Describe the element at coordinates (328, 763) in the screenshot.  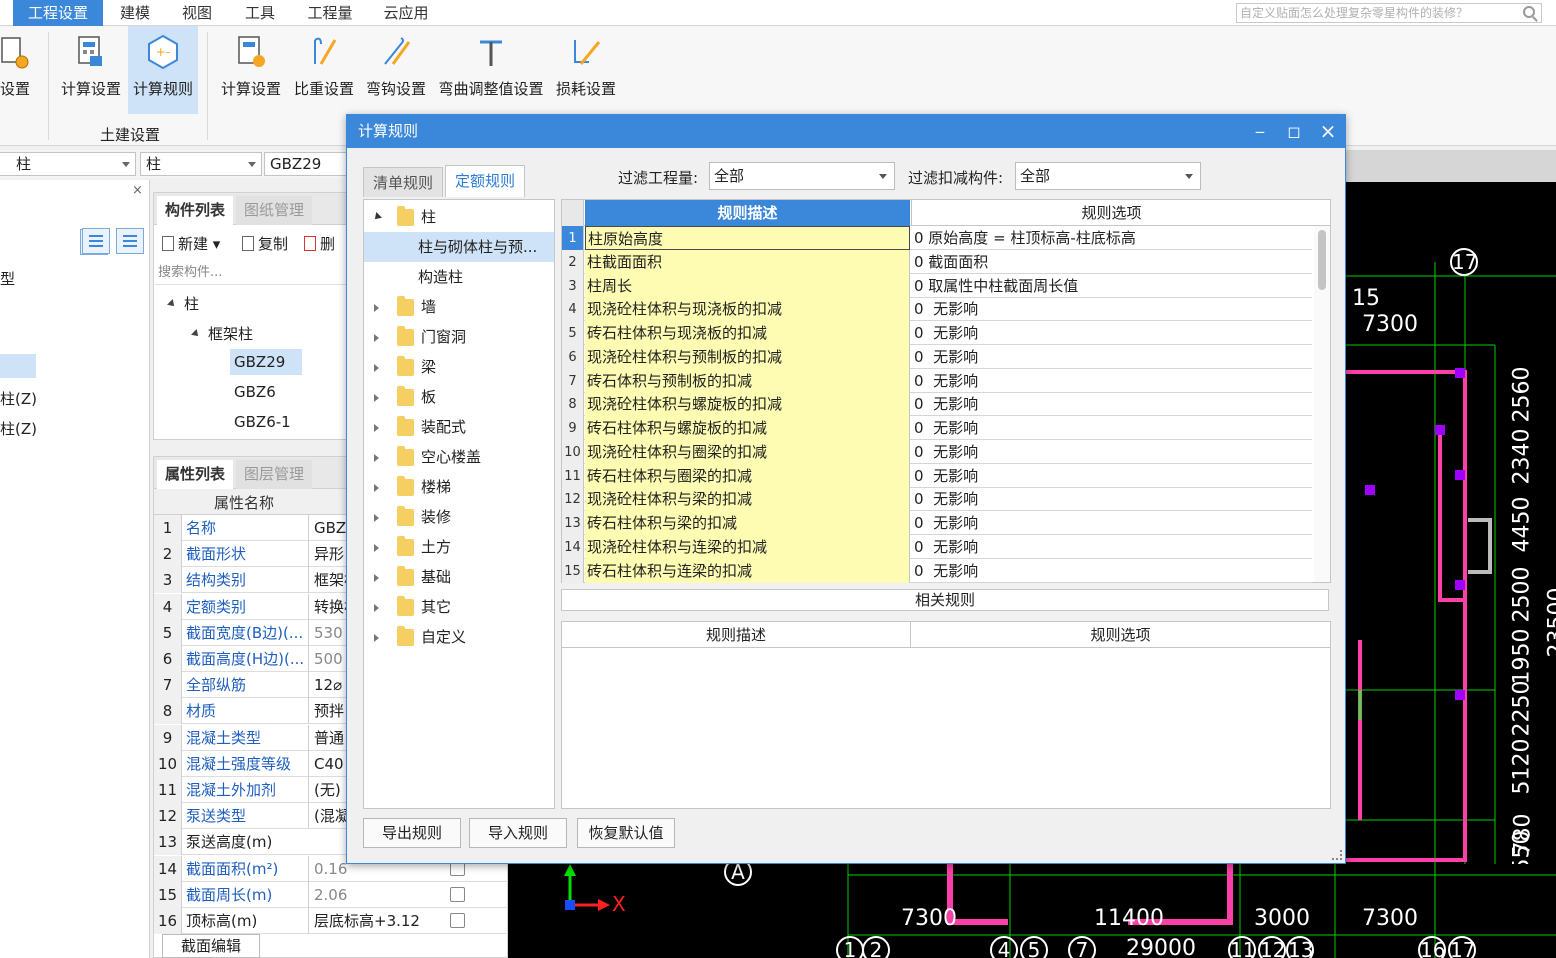
I see `property-value: C40` at that location.